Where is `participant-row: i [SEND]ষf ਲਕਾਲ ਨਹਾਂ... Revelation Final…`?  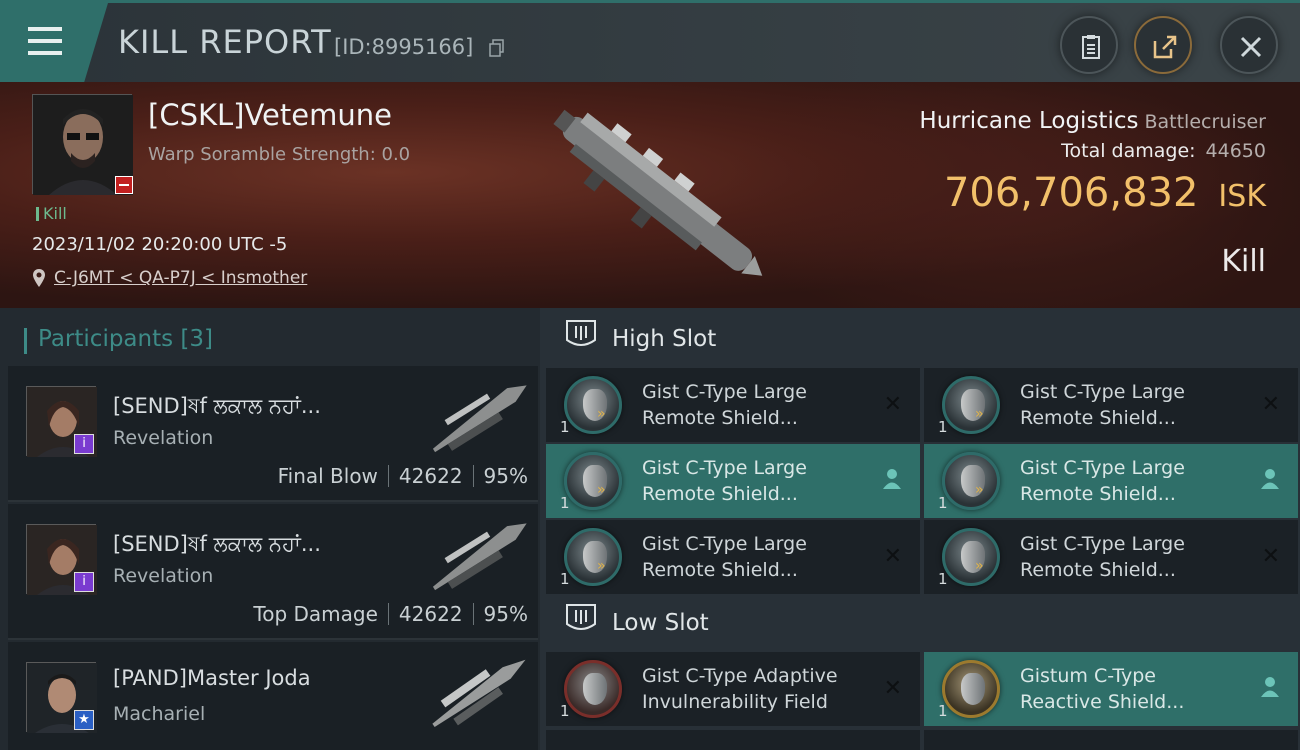
participant-row: i [SEND]ষf ਲਕਾਲ ਨਹਾਂ... Revelation Final… is located at coordinates (273, 434).